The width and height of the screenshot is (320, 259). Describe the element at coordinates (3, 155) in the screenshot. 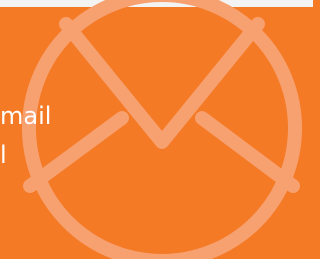

I see `banner-text-line-2: l` at that location.